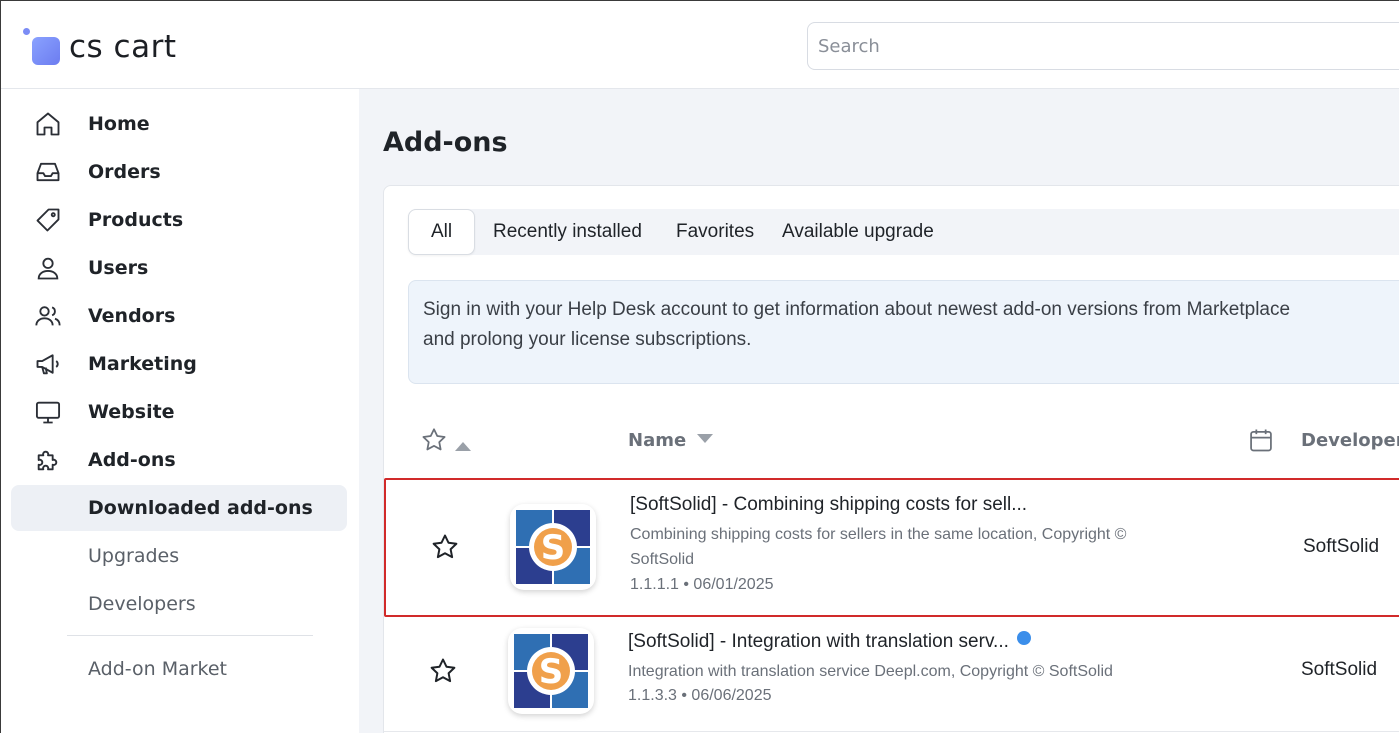 The image size is (1399, 733). I want to click on column-header-name-label: Name, so click(657, 440).